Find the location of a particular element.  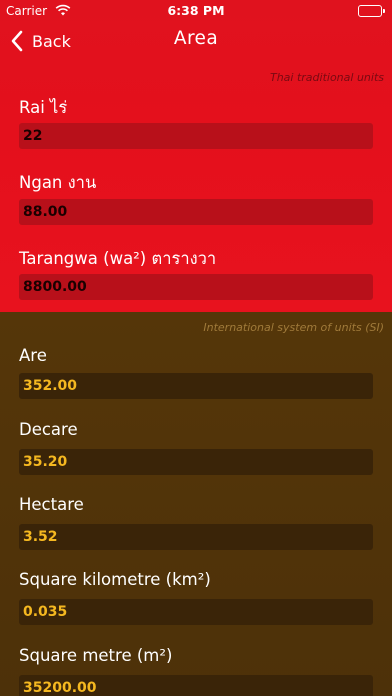

decare-input is located at coordinates (196, 462).